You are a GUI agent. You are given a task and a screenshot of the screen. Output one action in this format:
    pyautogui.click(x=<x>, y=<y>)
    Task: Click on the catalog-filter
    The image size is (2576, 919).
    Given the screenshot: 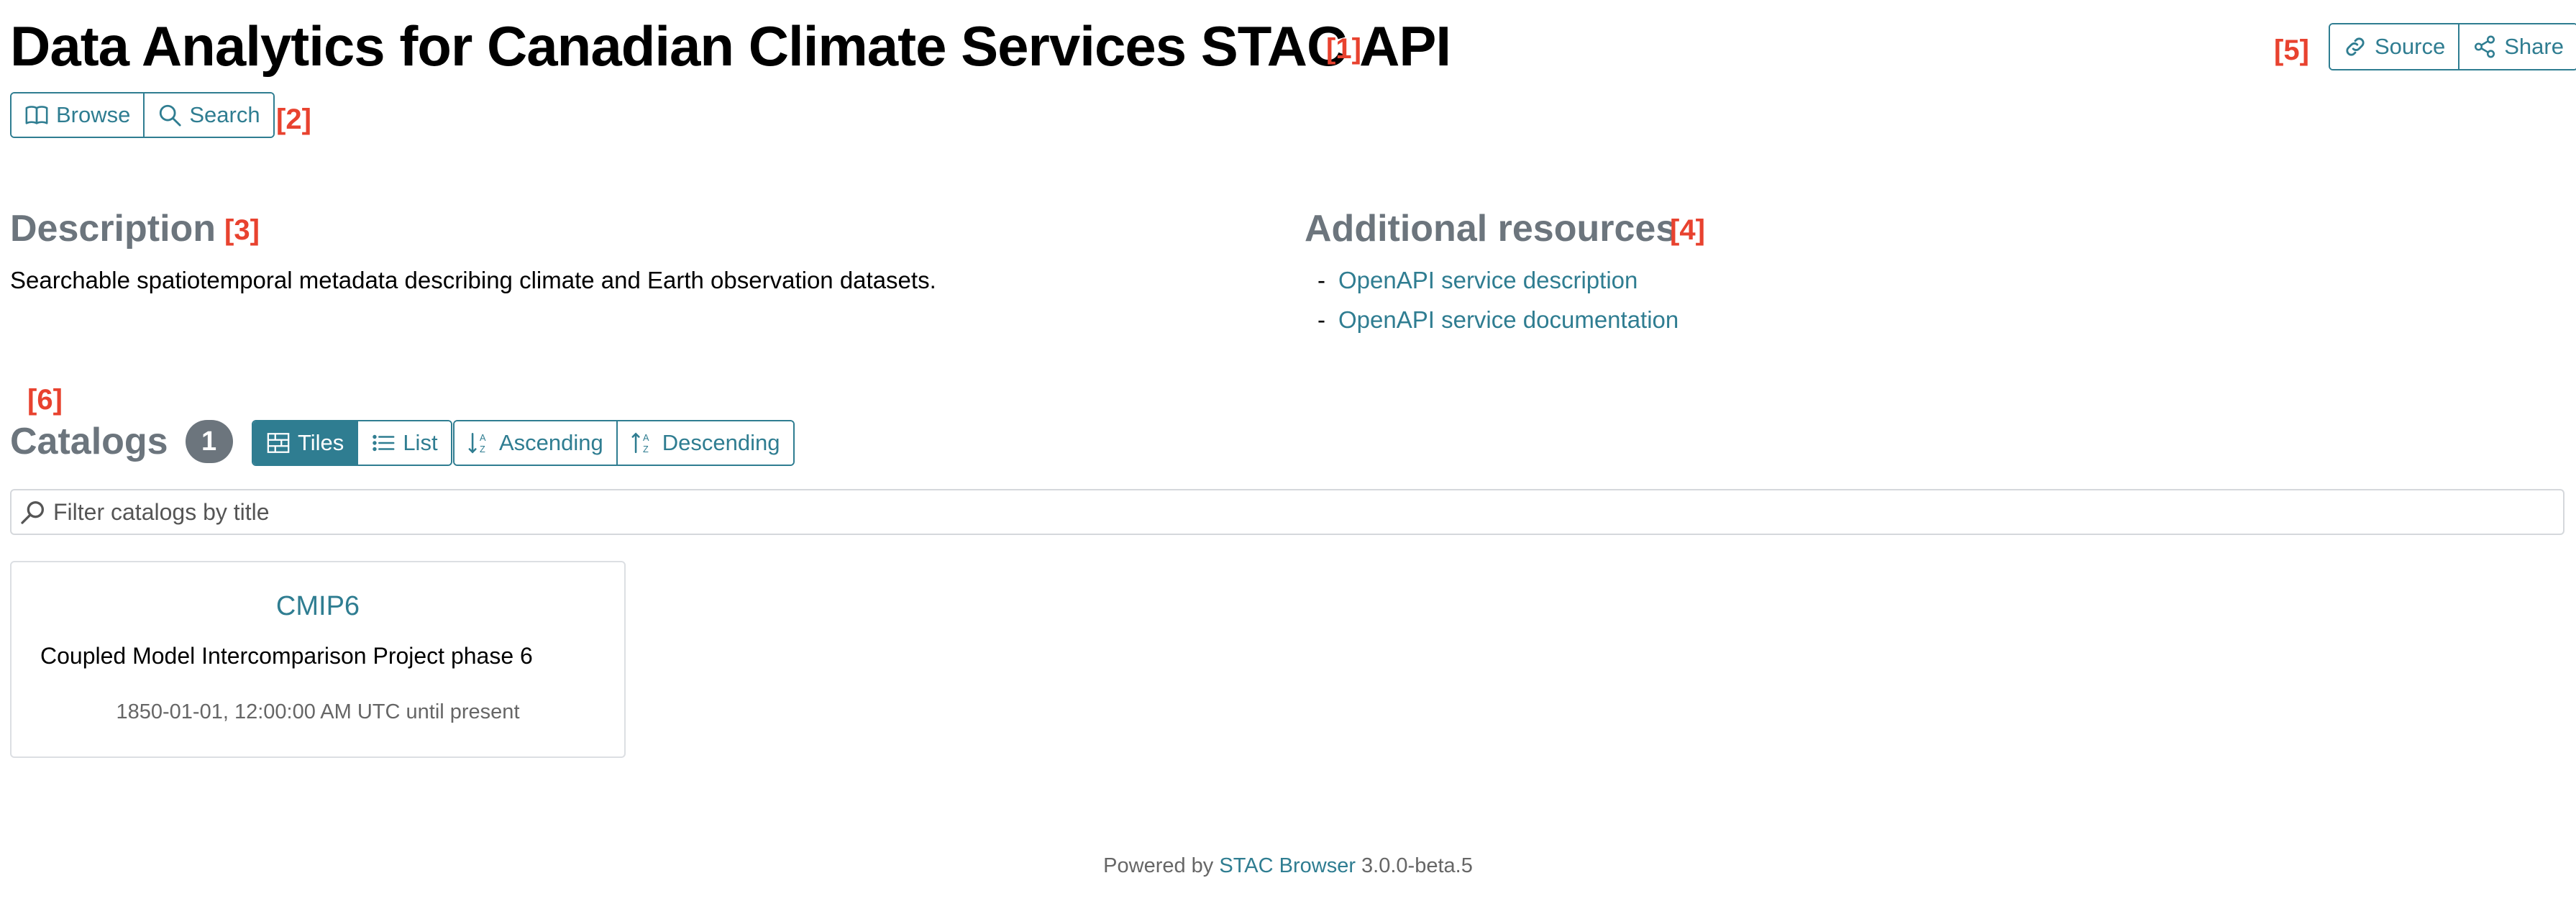 What is the action you would take?
    pyautogui.click(x=1287, y=512)
    